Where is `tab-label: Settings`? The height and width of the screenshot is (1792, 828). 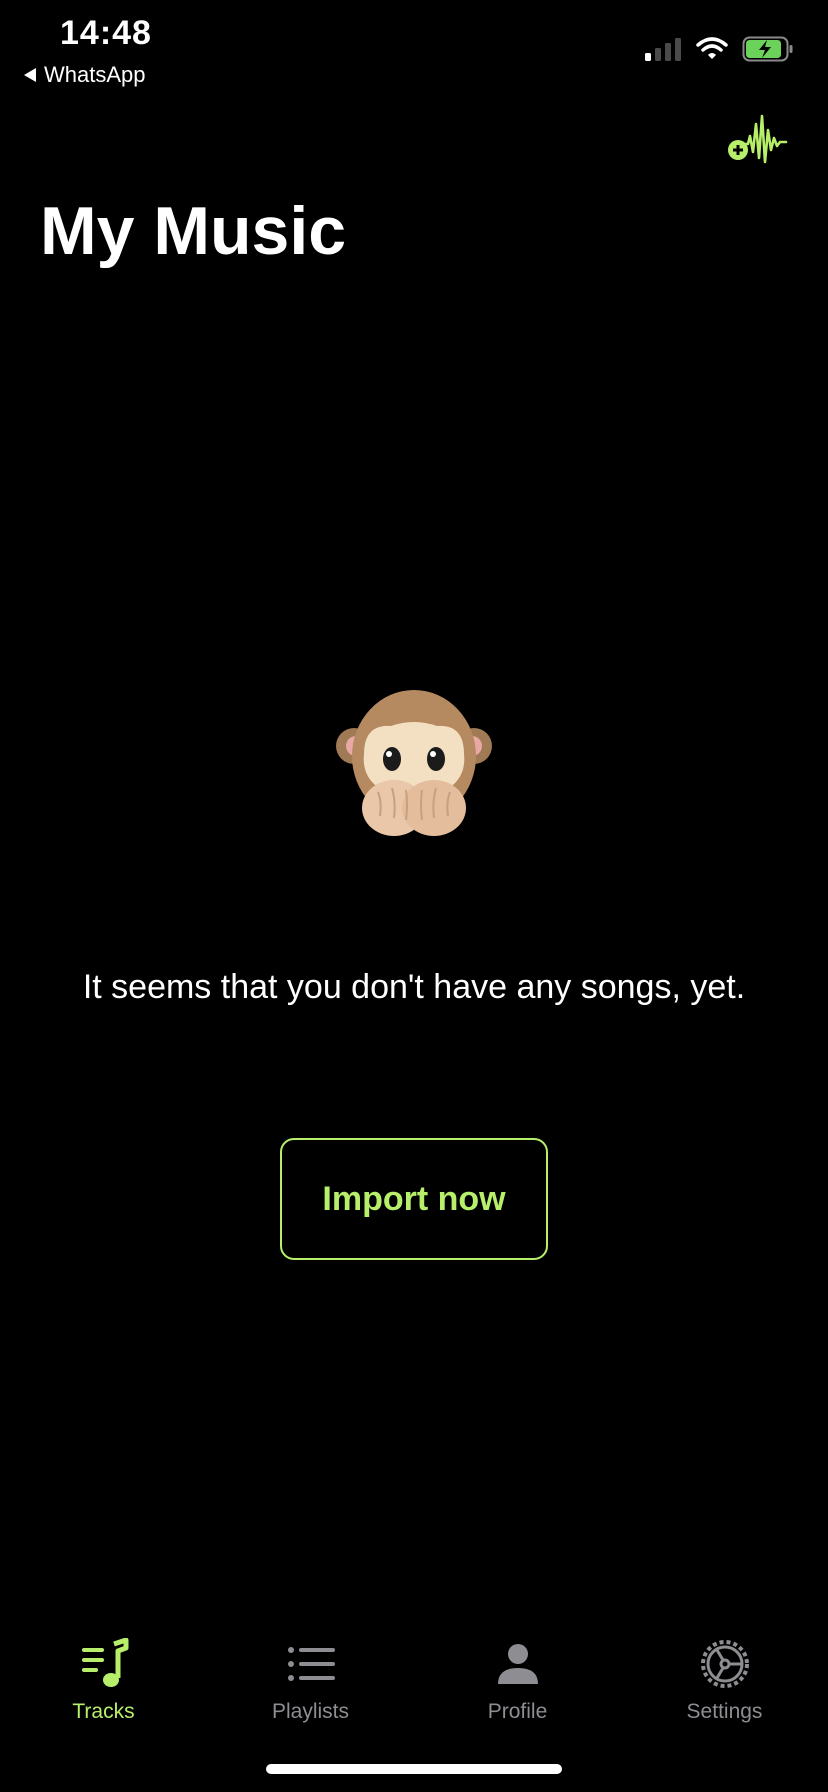
tab-label: Settings is located at coordinates (724, 1711).